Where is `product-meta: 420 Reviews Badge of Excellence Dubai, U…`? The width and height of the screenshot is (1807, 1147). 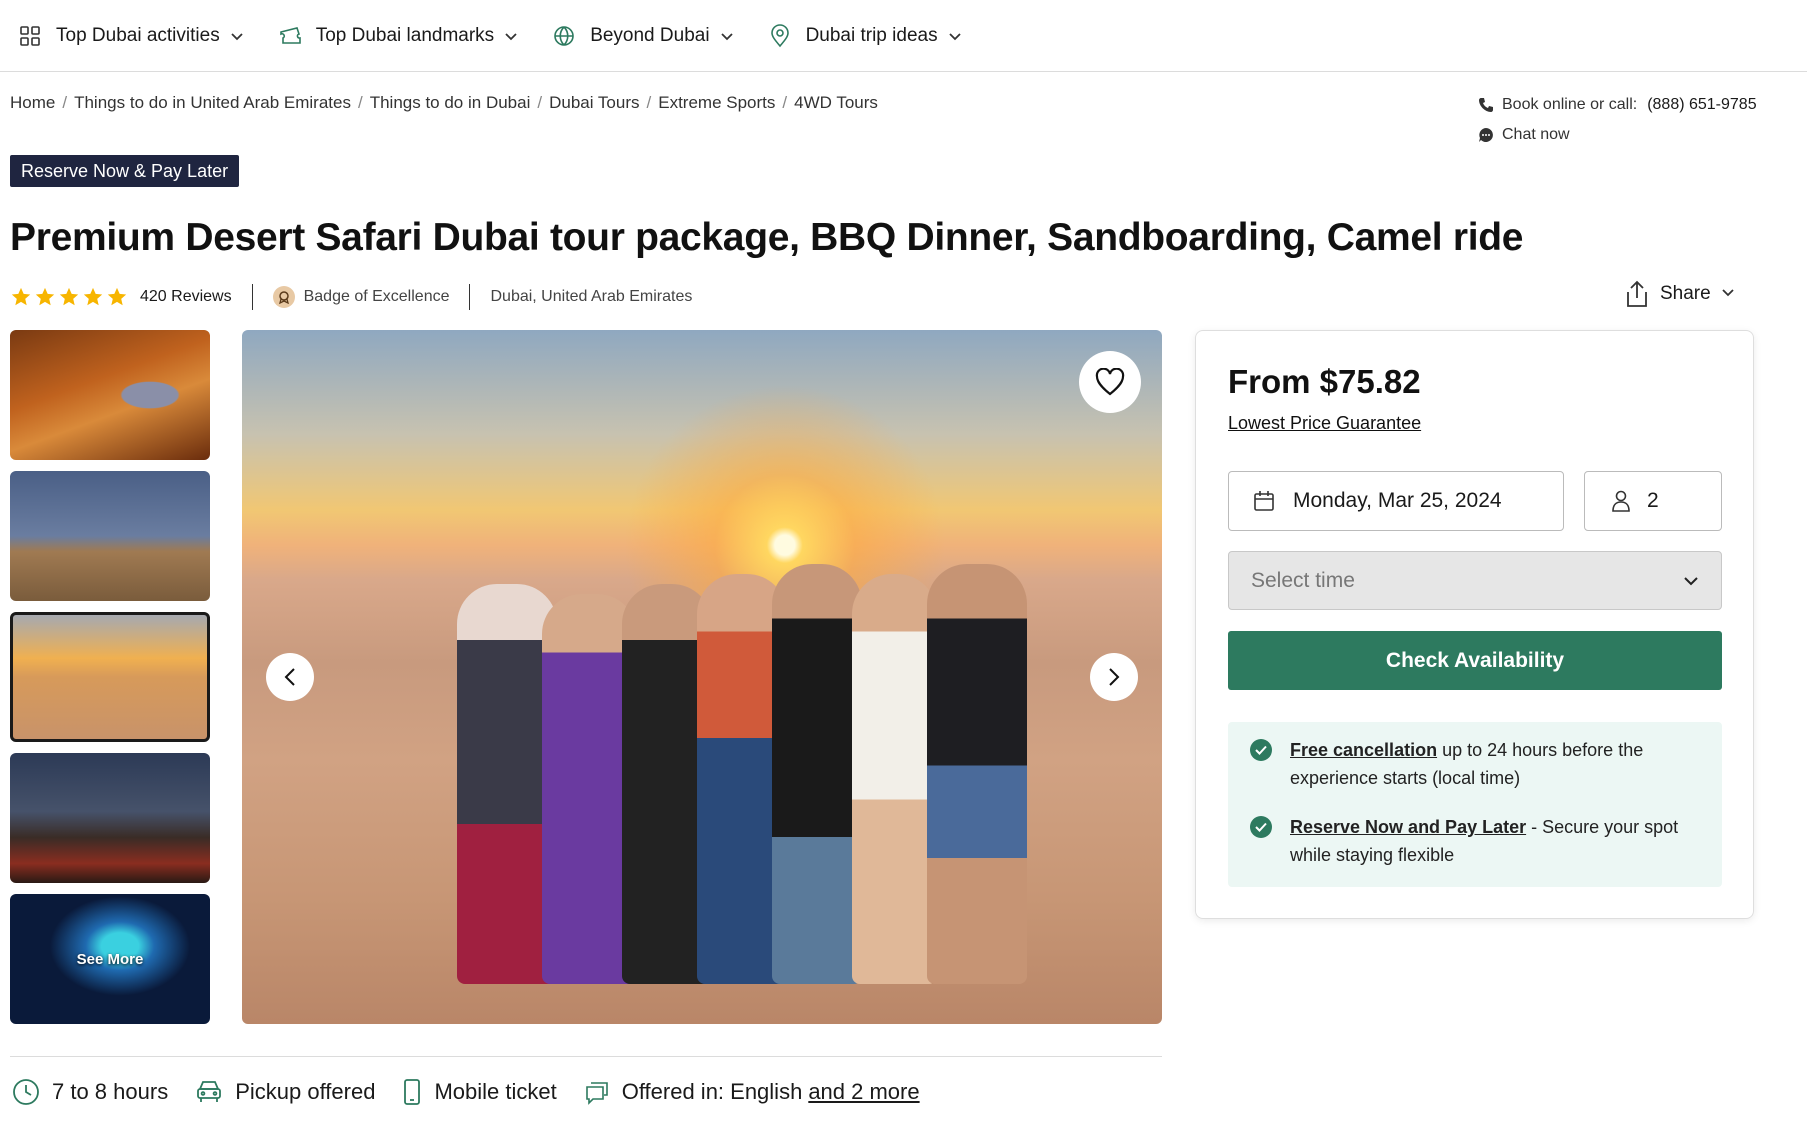 product-meta: 420 Reviews Badge of Excellence Dubai, U… is located at coordinates (351, 297).